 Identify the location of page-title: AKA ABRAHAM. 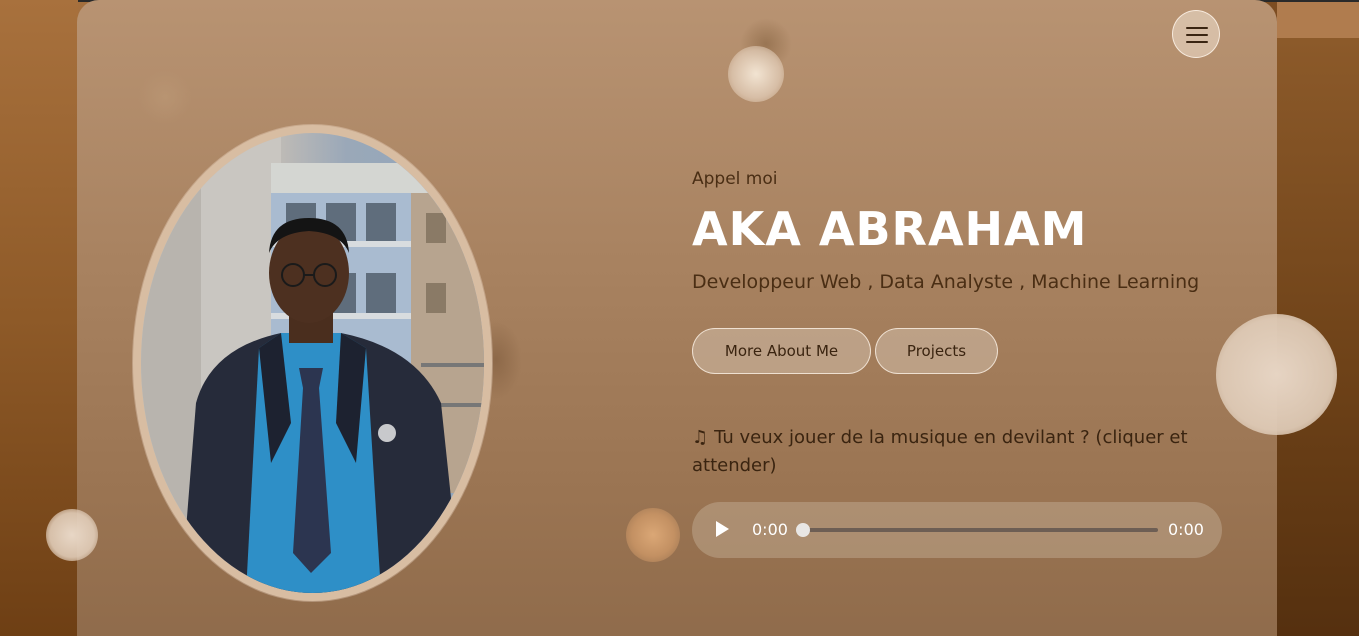
(890, 229).